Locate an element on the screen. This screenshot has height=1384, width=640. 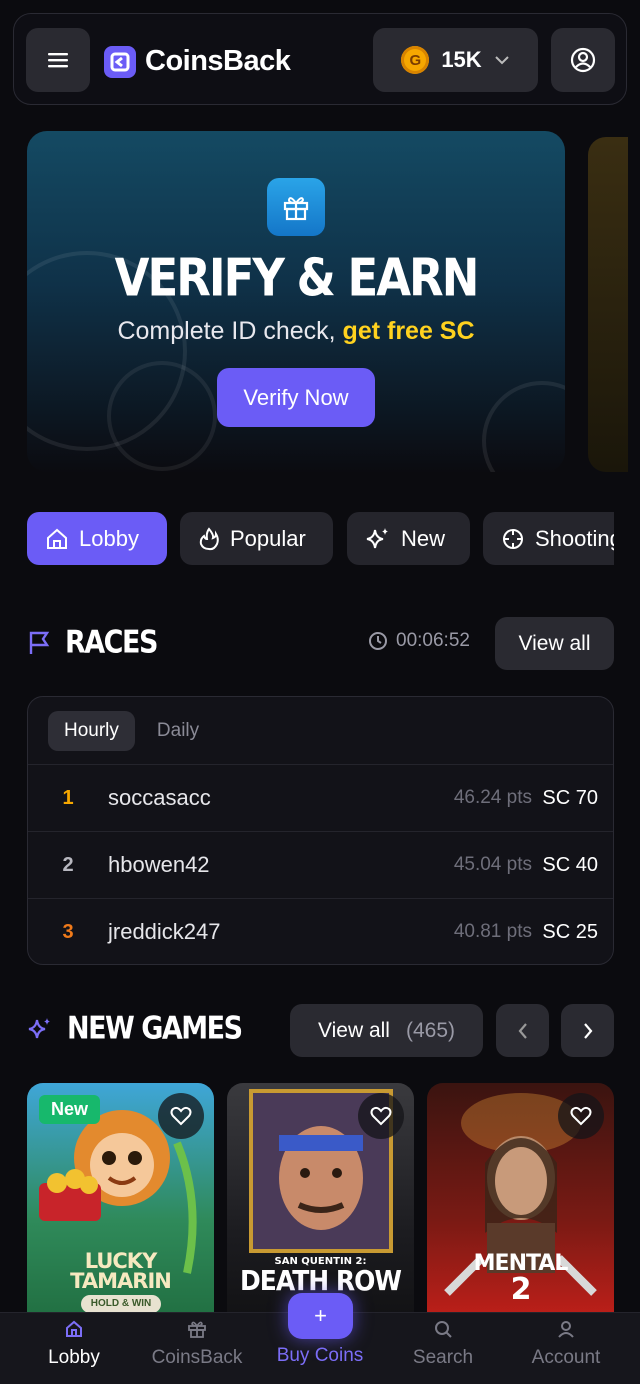
tab-lobby: Lobby is located at coordinates (97, 538).